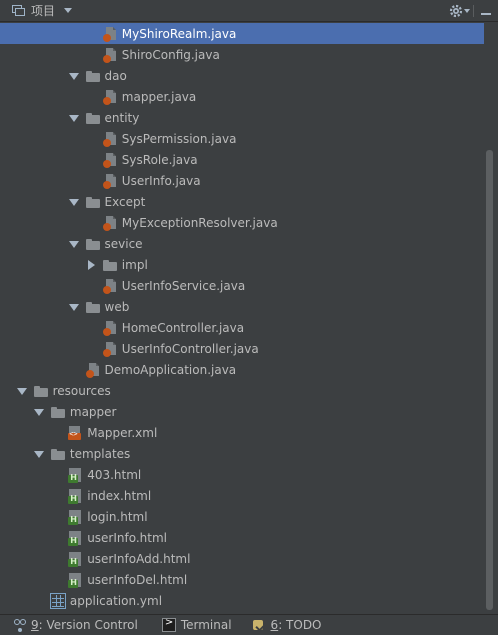  What do you see at coordinates (242, 138) in the screenshot?
I see `tree-row-syspermission-java: SysPermission.java` at bounding box center [242, 138].